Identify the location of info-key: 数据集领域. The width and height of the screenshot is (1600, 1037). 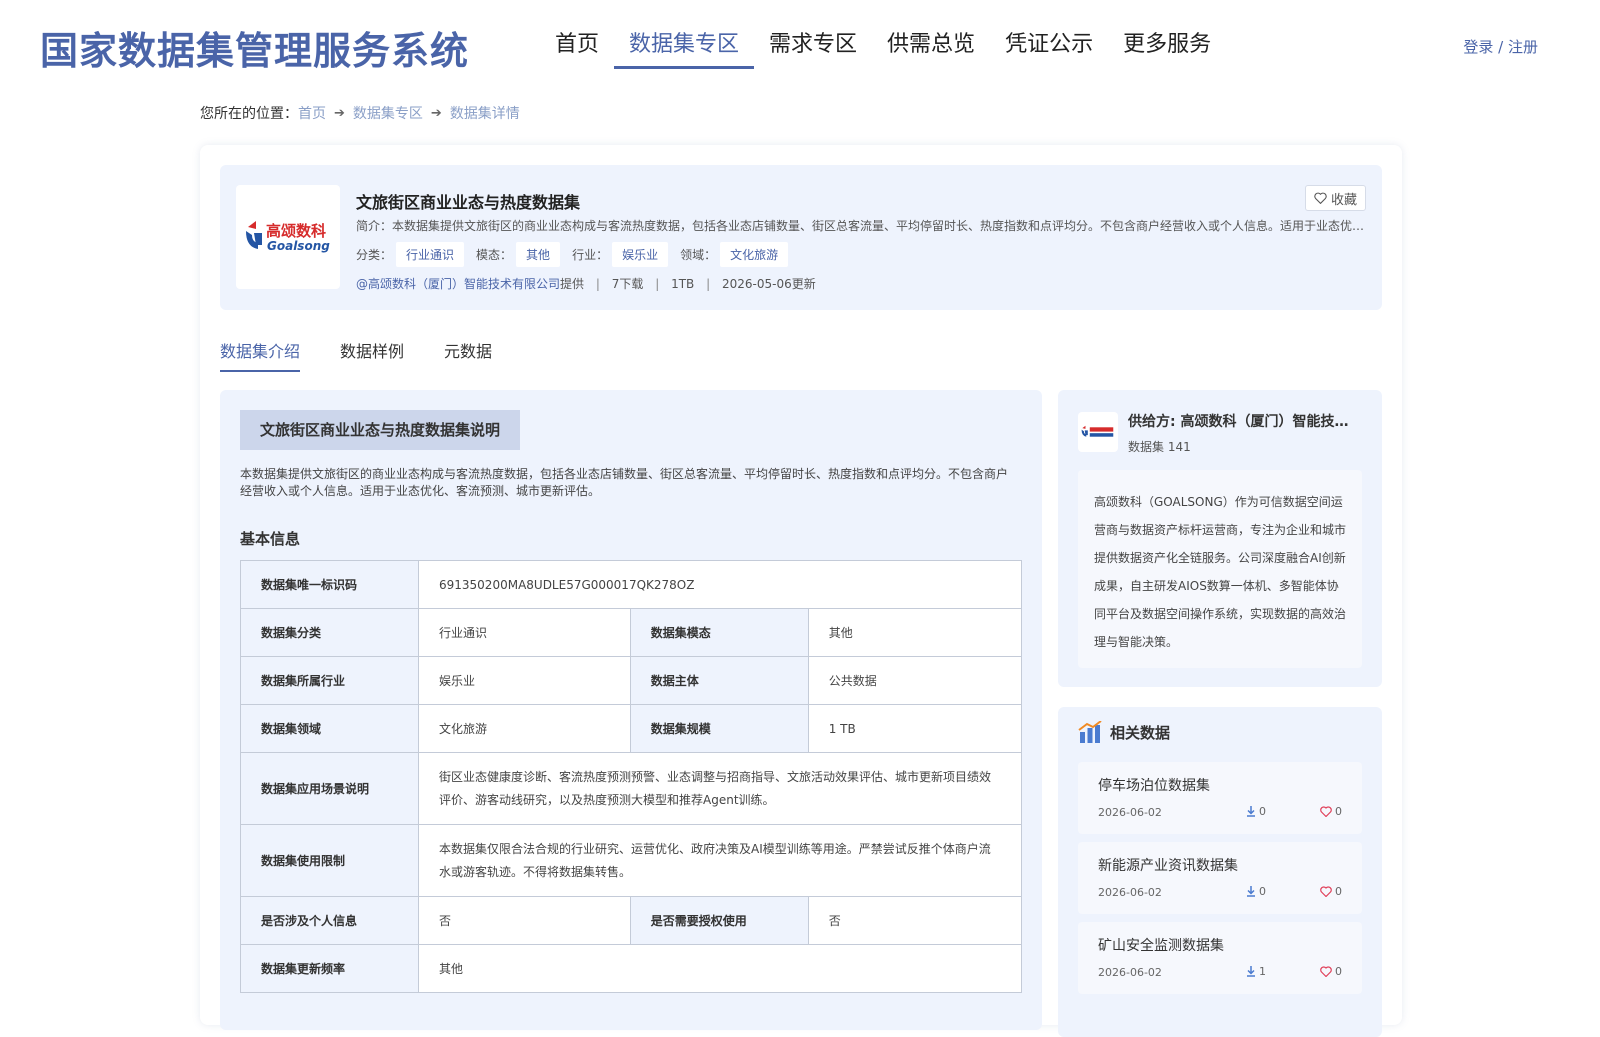
(329, 728).